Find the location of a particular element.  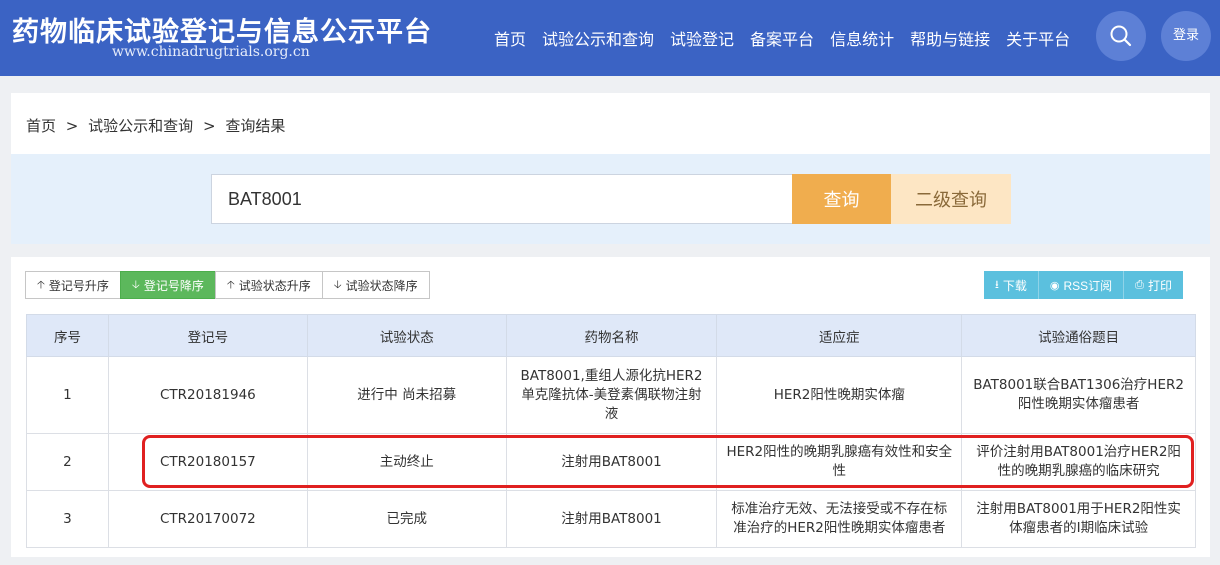

print-icon: ⎙ is located at coordinates (1139, 284).